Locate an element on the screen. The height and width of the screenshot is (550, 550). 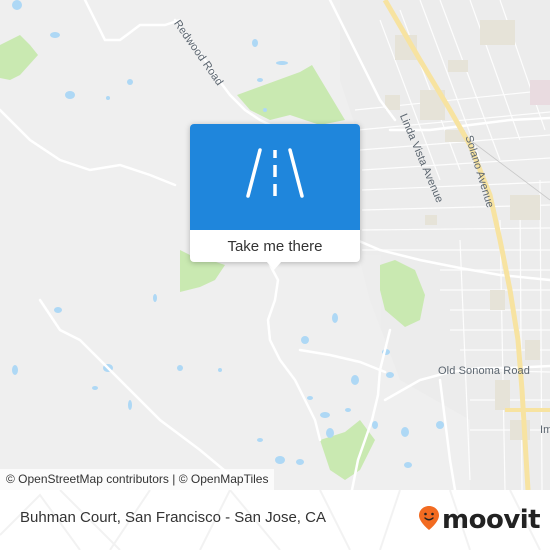
road-icon is located at coordinates (275, 177).